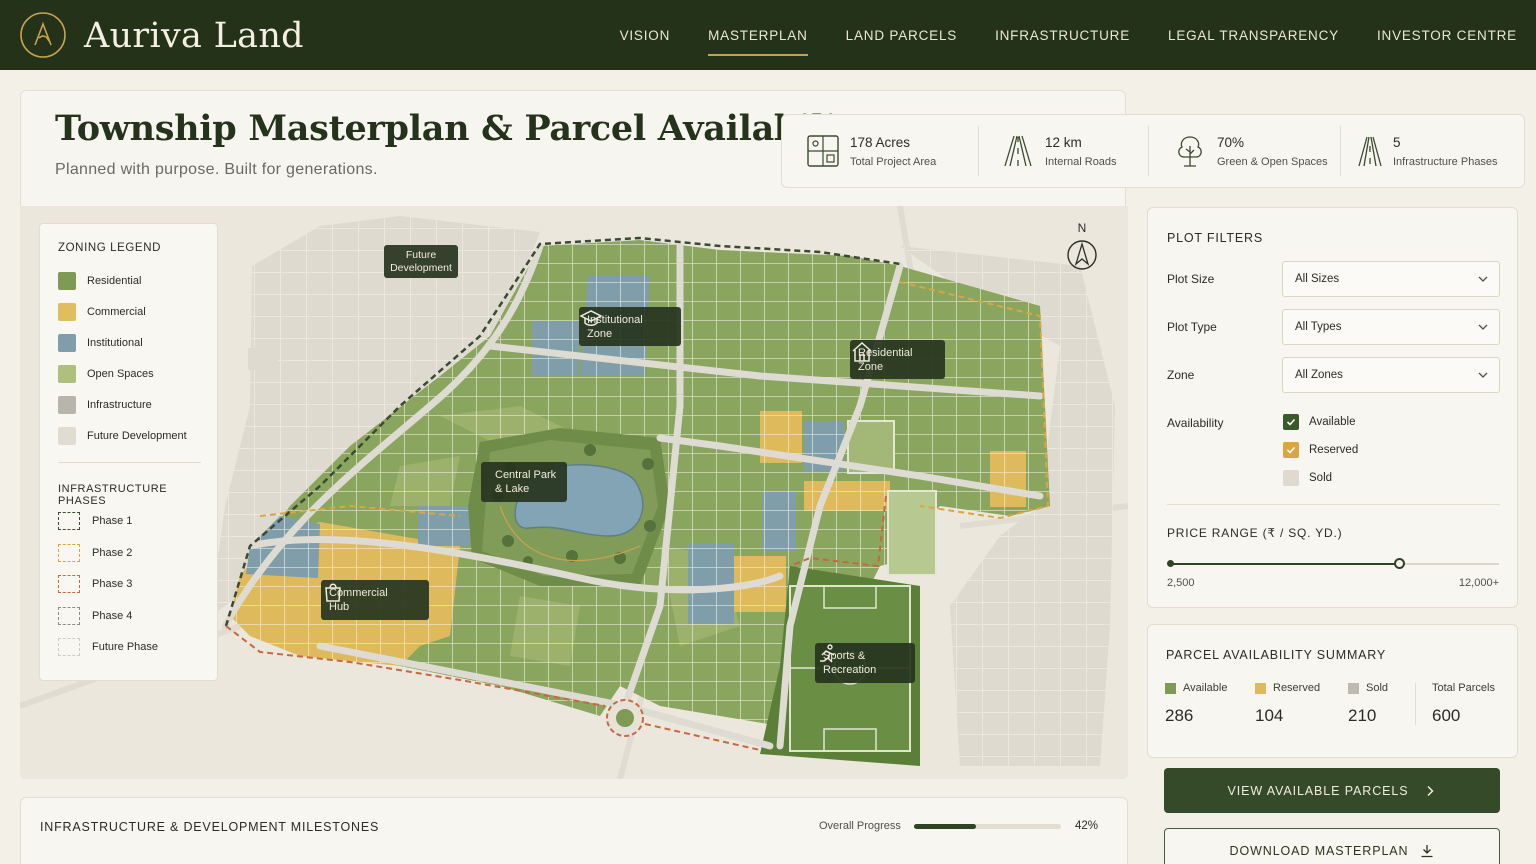 This screenshot has height=864, width=1536. Describe the element at coordinates (823, 151) in the screenshot. I see `grid-plan-icon` at that location.